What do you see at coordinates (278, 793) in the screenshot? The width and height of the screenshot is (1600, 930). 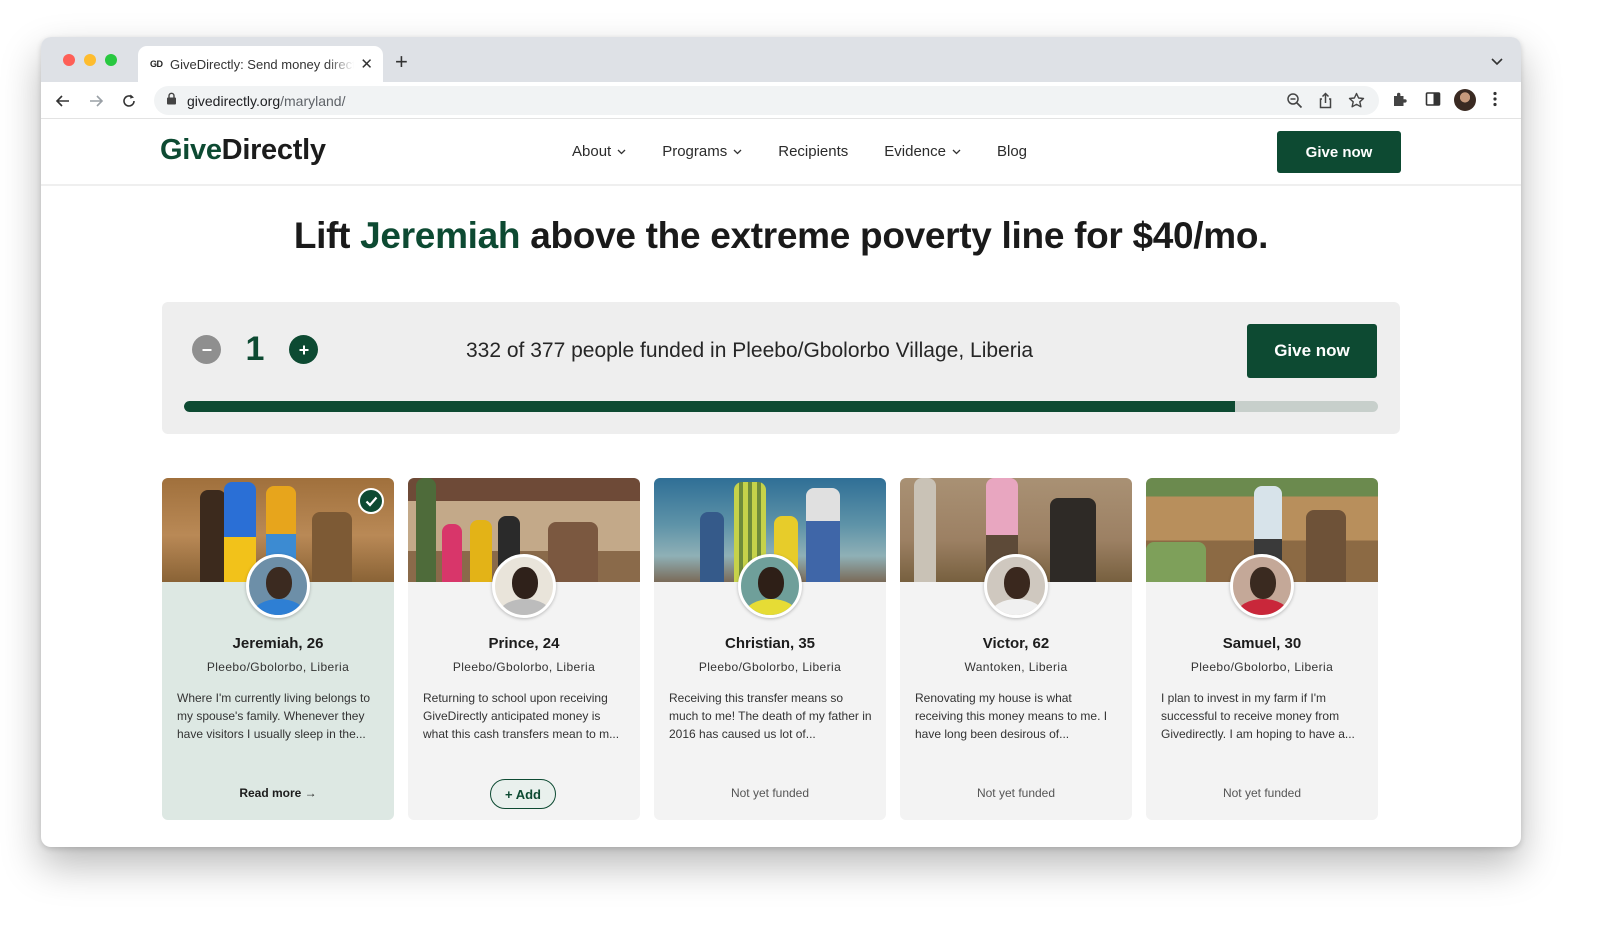 I see `read-more-link: Read more →` at bounding box center [278, 793].